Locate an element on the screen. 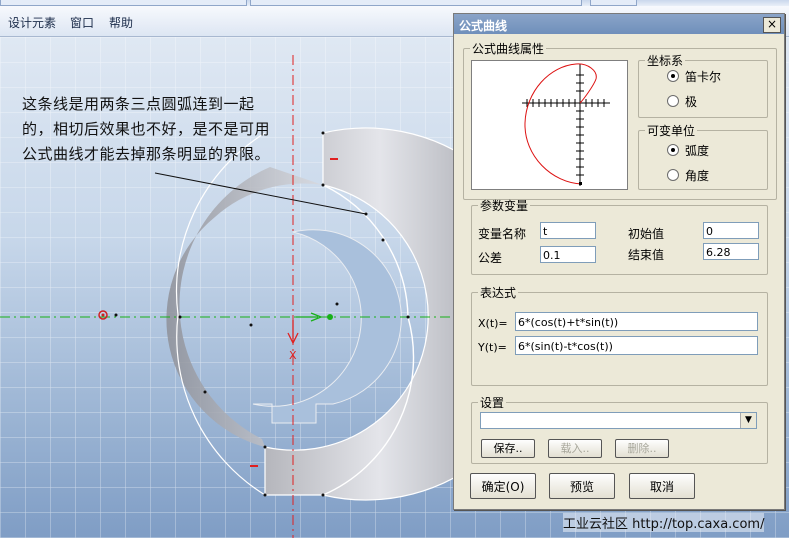 This screenshot has height=538, width=789. expression-legend: 表达式 is located at coordinates (498, 293).